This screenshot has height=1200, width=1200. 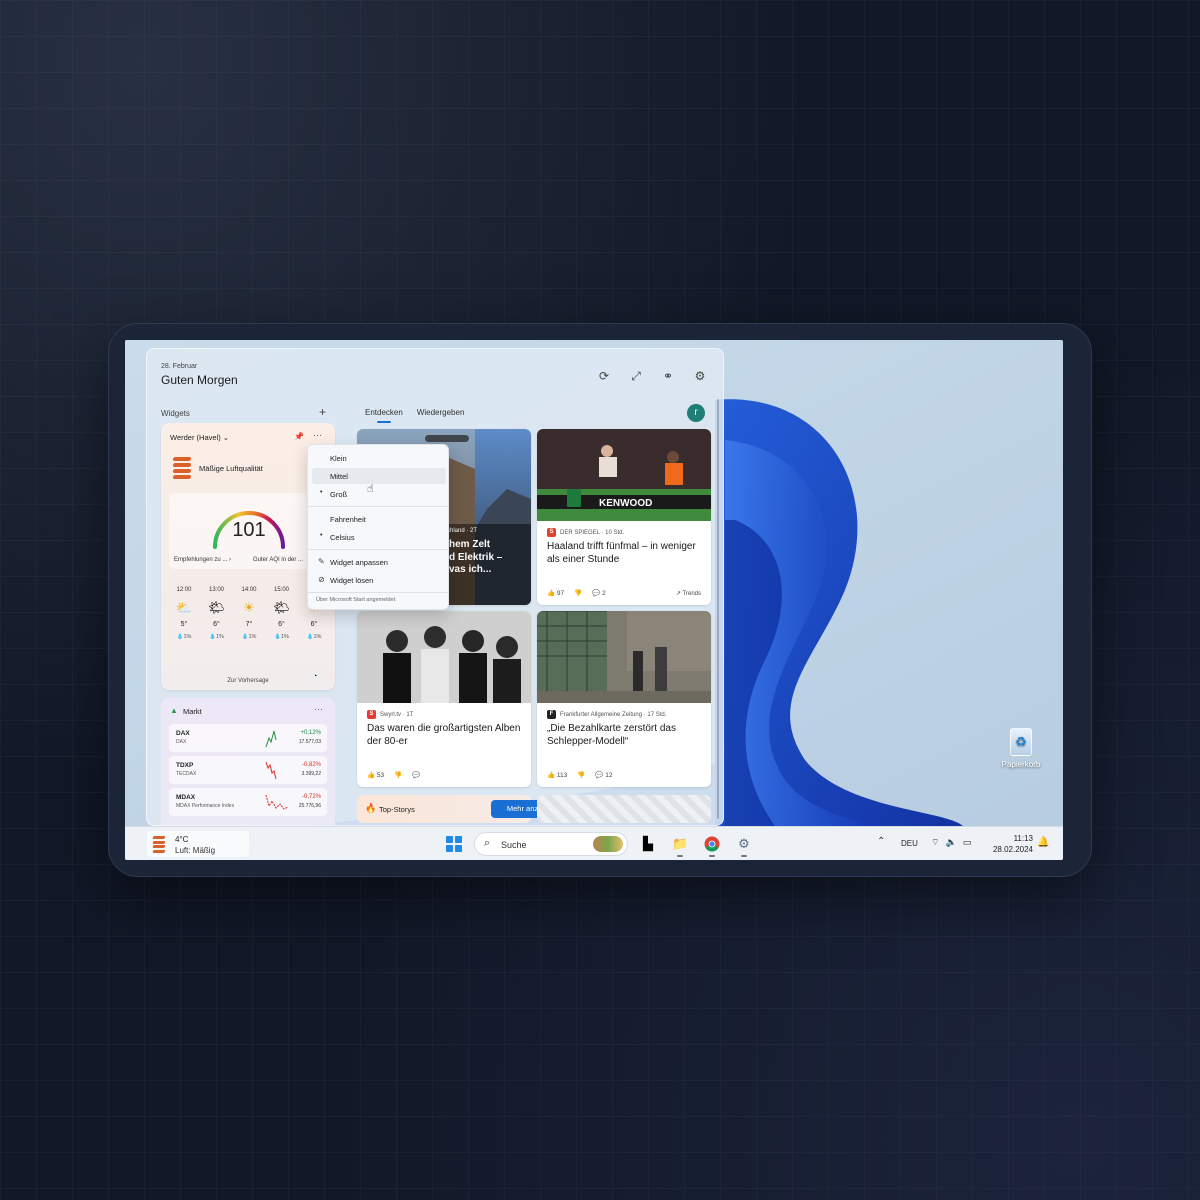 I want to click on tab-wiedergeben: Wiedergeben, so click(x=441, y=412).